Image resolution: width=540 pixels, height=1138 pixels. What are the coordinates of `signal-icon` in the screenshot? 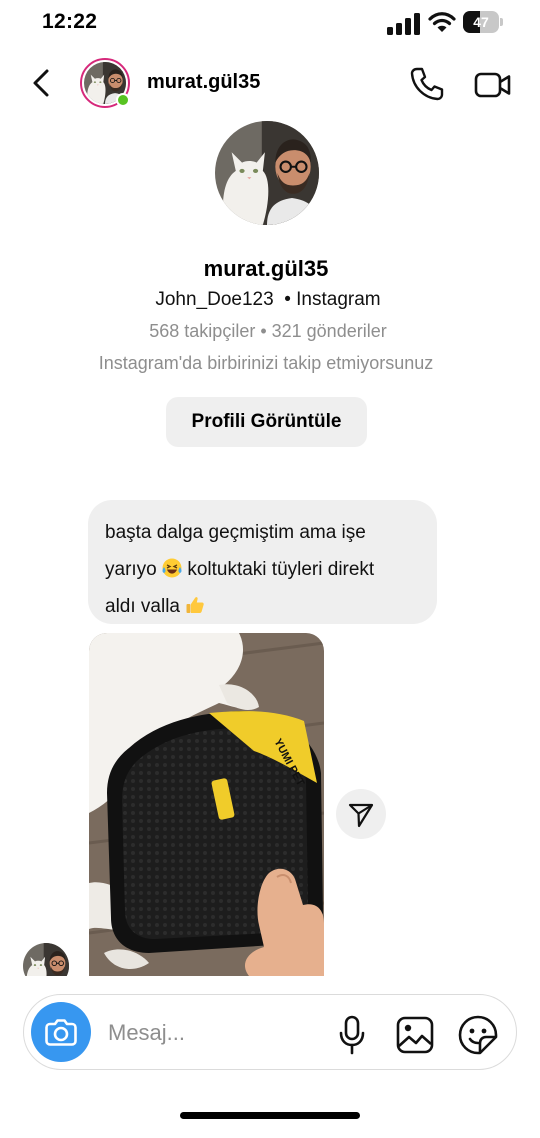 It's located at (403, 24).